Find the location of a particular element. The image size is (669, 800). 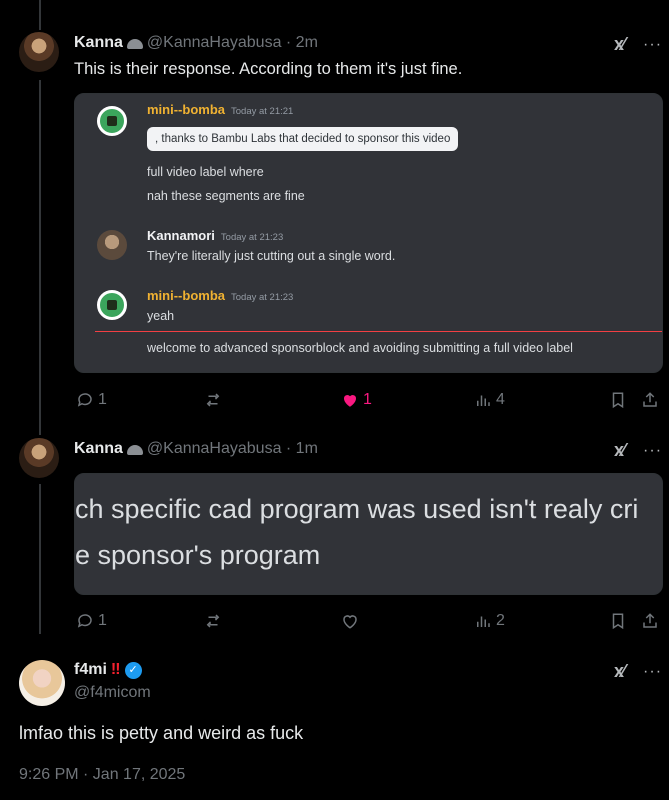

views-button: 4 is located at coordinates (489, 400).